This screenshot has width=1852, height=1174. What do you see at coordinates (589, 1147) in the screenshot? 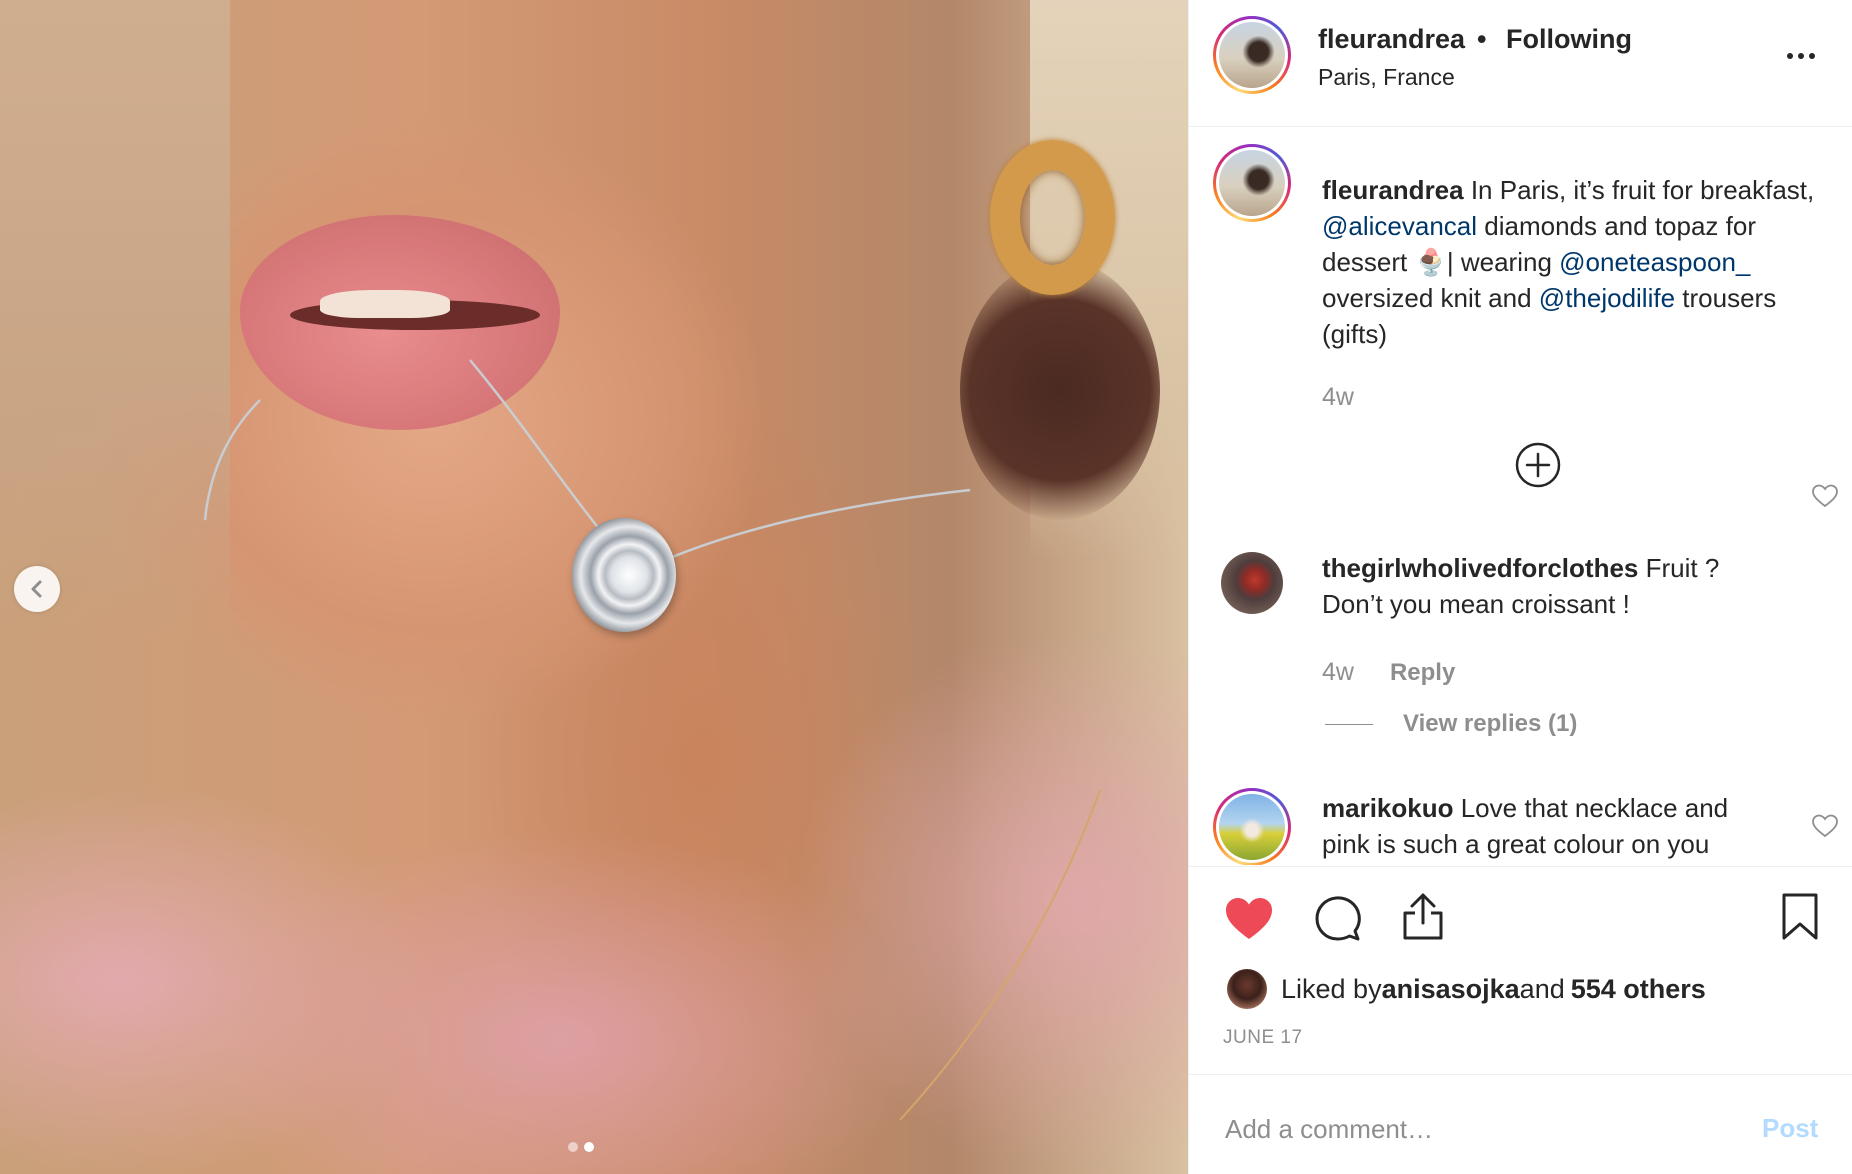
I see `carousel-dot-active` at bounding box center [589, 1147].